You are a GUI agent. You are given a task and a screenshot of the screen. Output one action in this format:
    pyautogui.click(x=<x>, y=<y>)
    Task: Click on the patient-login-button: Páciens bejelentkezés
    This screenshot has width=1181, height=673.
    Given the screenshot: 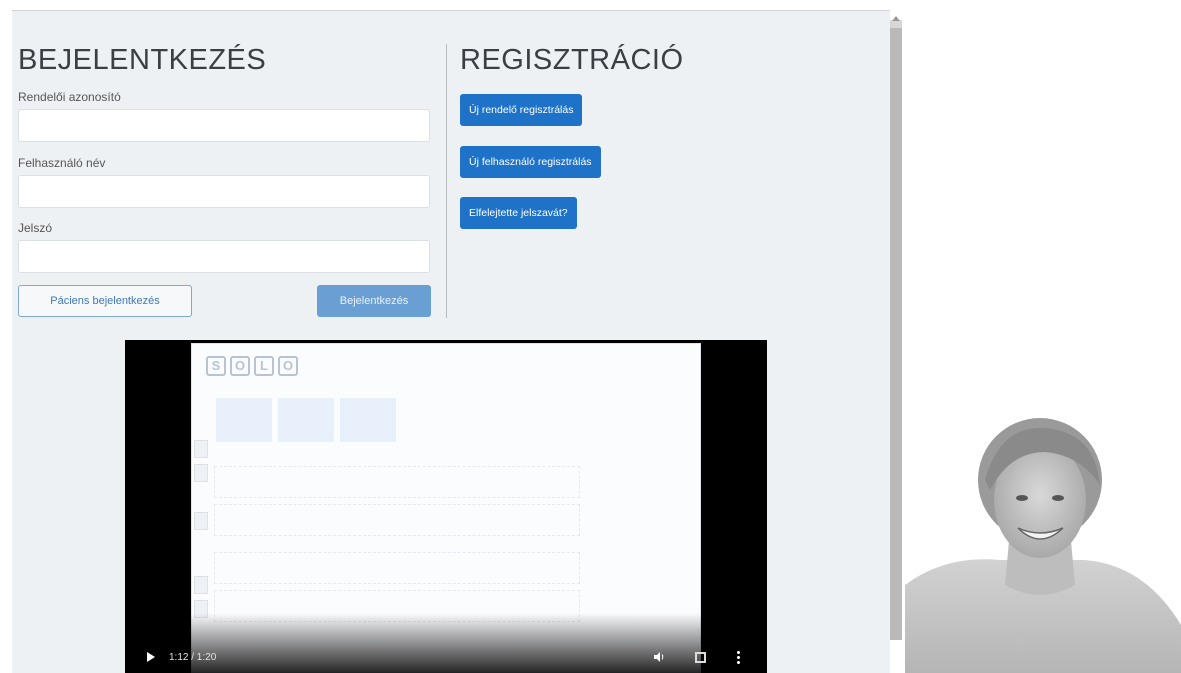 What is the action you would take?
    pyautogui.click(x=105, y=301)
    